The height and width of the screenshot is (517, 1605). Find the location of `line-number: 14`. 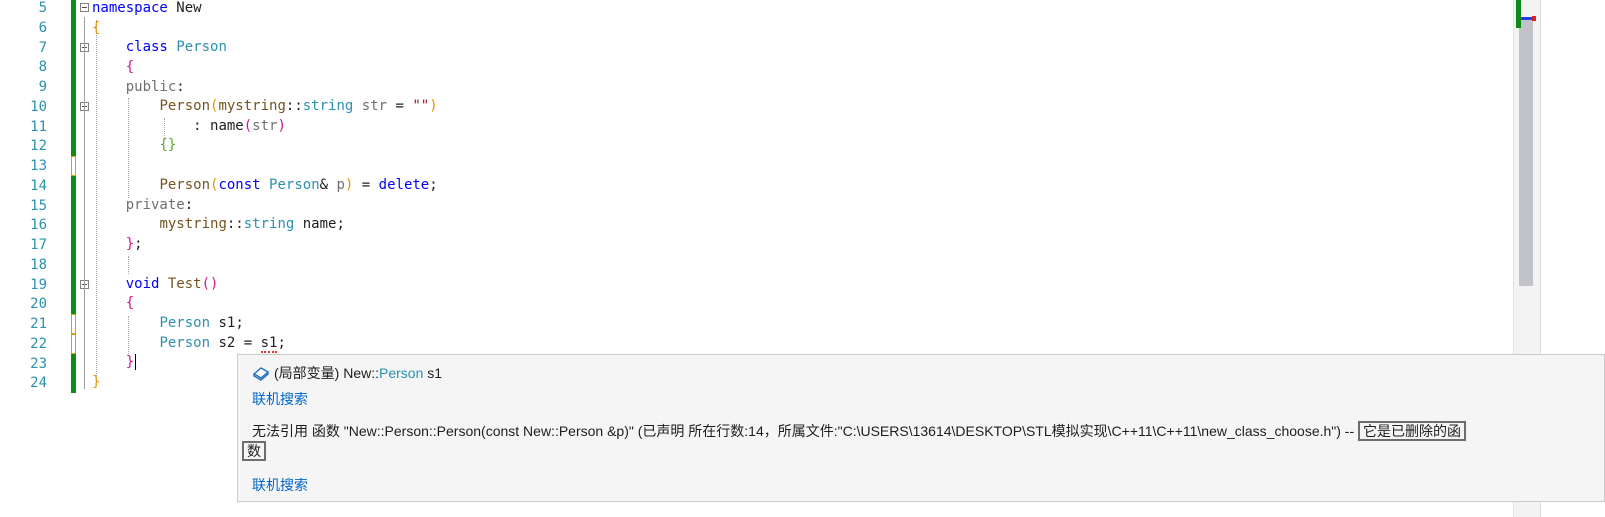

line-number: 14 is located at coordinates (38, 185).